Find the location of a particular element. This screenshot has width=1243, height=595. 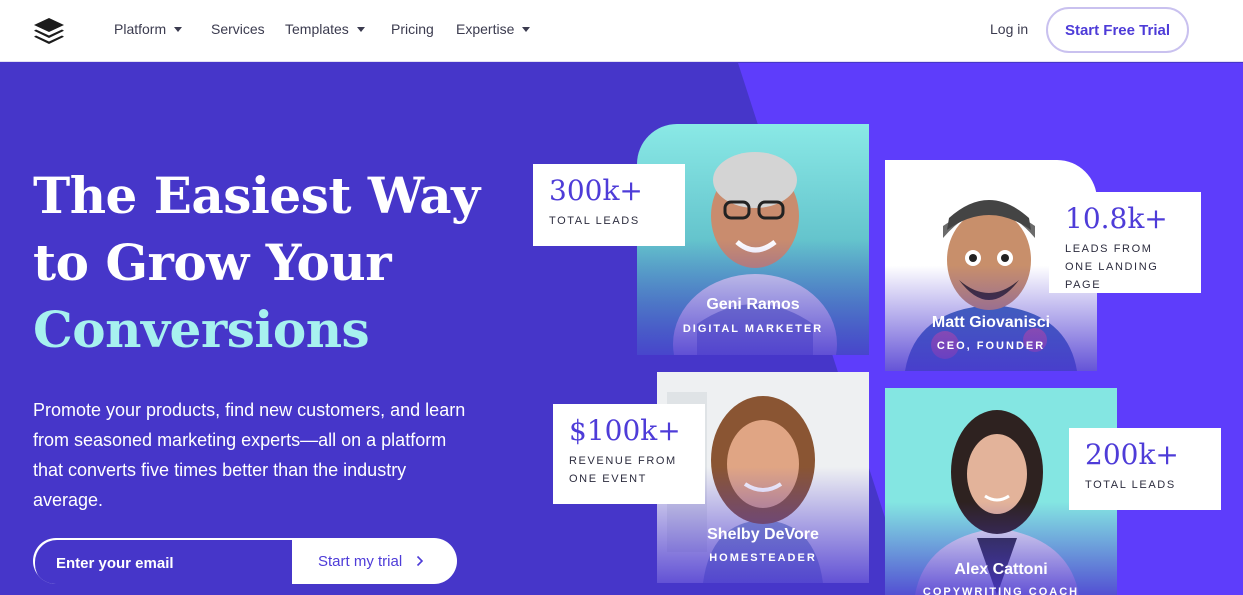

nav-label: Templates is located at coordinates (317, 29).